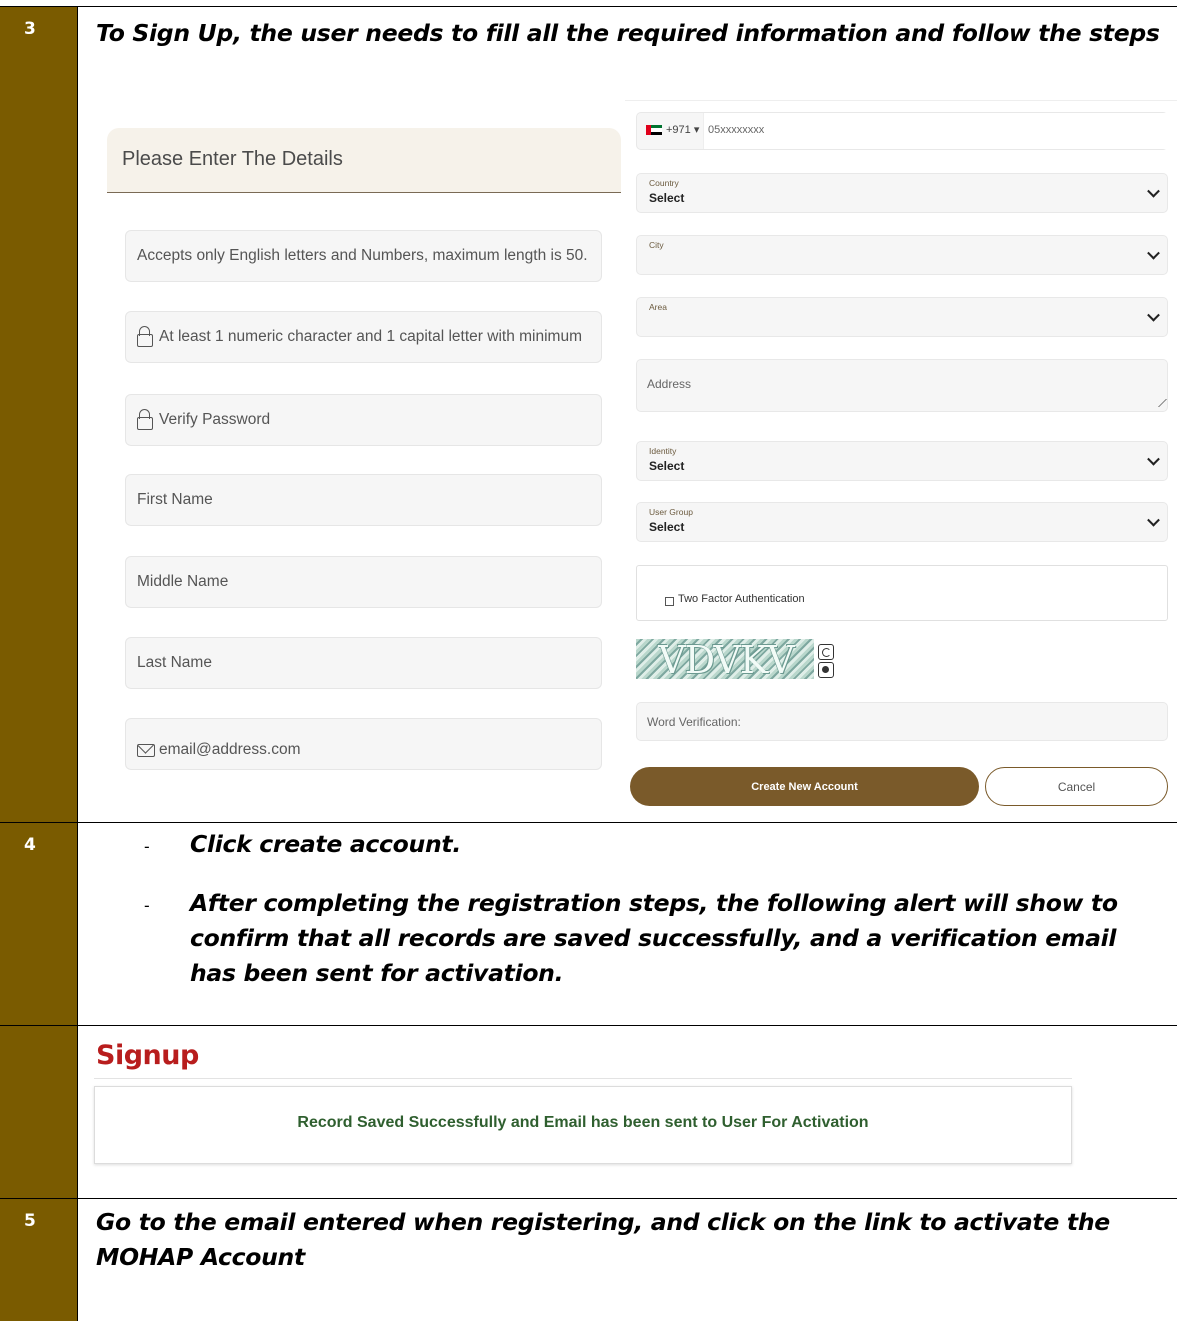  Describe the element at coordinates (174, 662) in the screenshot. I see `last-name-placeholder: Last Name` at that location.